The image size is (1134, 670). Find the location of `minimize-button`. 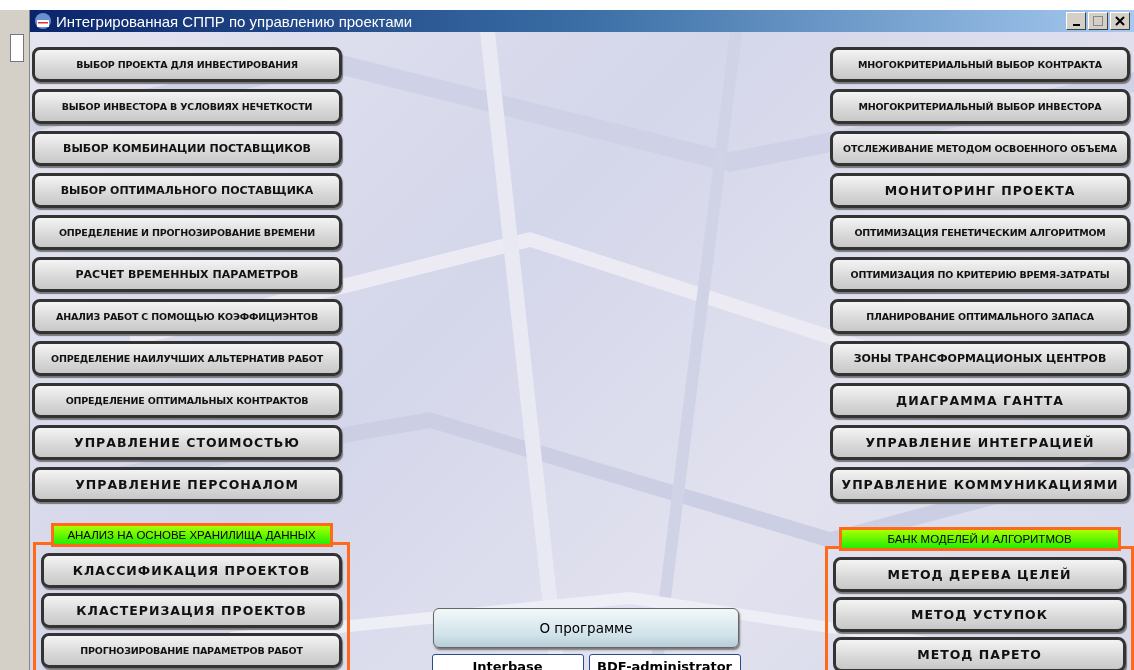

minimize-button is located at coordinates (1076, 21).